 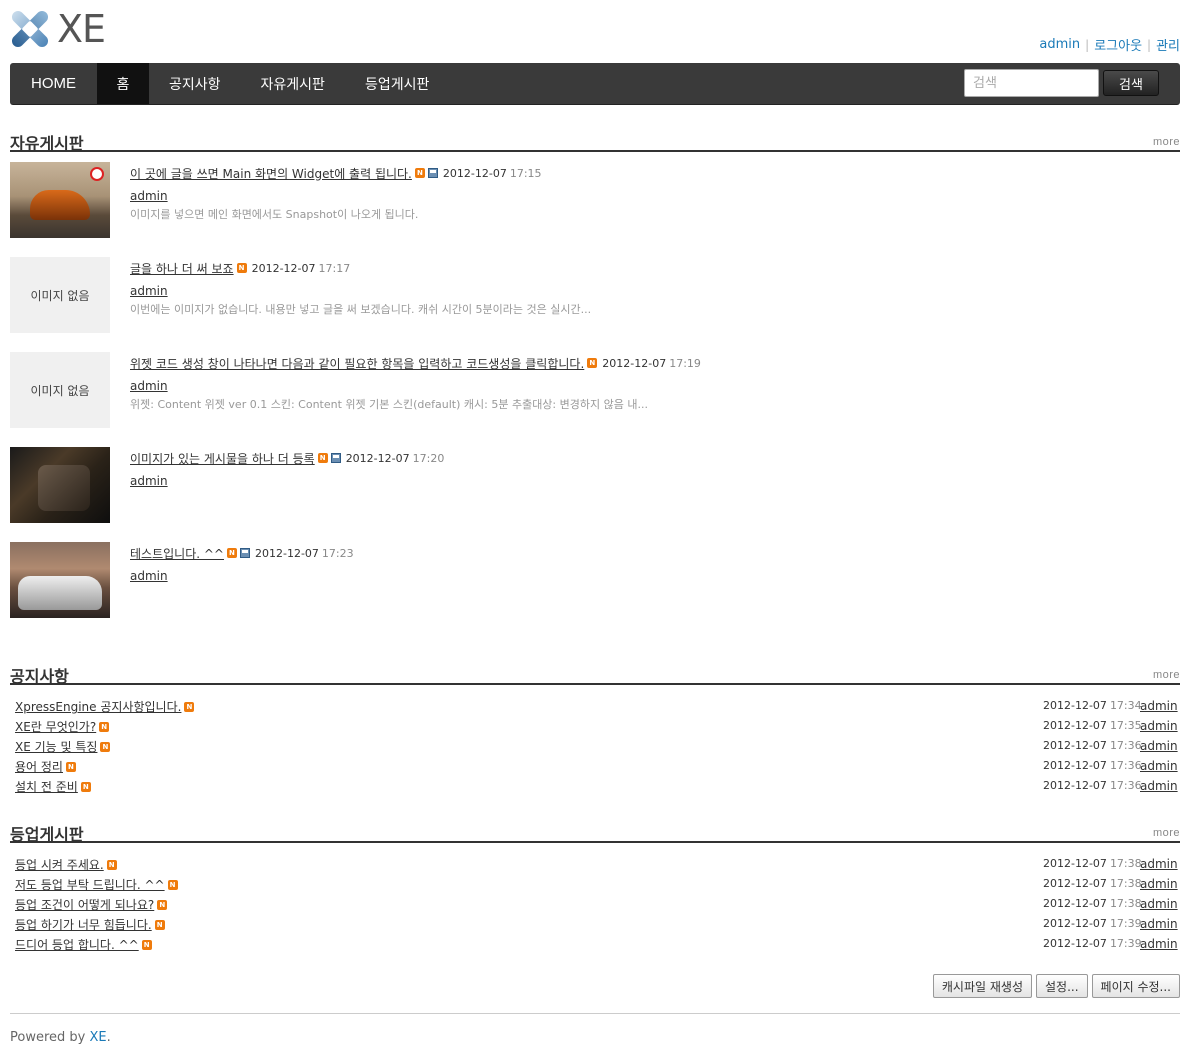 What do you see at coordinates (595, 84) in the screenshot?
I see `global-nav: HOME 홈 공지사항 자유게시판 등업게시판 검색` at bounding box center [595, 84].